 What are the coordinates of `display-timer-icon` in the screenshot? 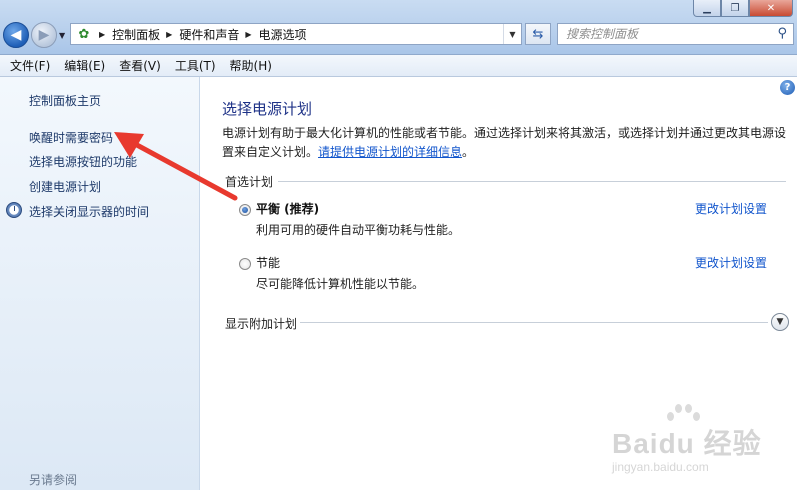 It's located at (14, 210).